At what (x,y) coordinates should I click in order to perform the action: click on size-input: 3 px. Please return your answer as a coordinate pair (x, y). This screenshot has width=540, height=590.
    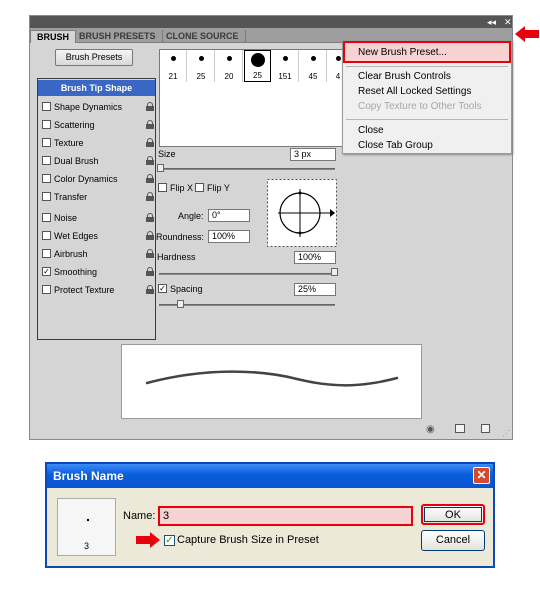
    Looking at the image, I should click on (313, 154).